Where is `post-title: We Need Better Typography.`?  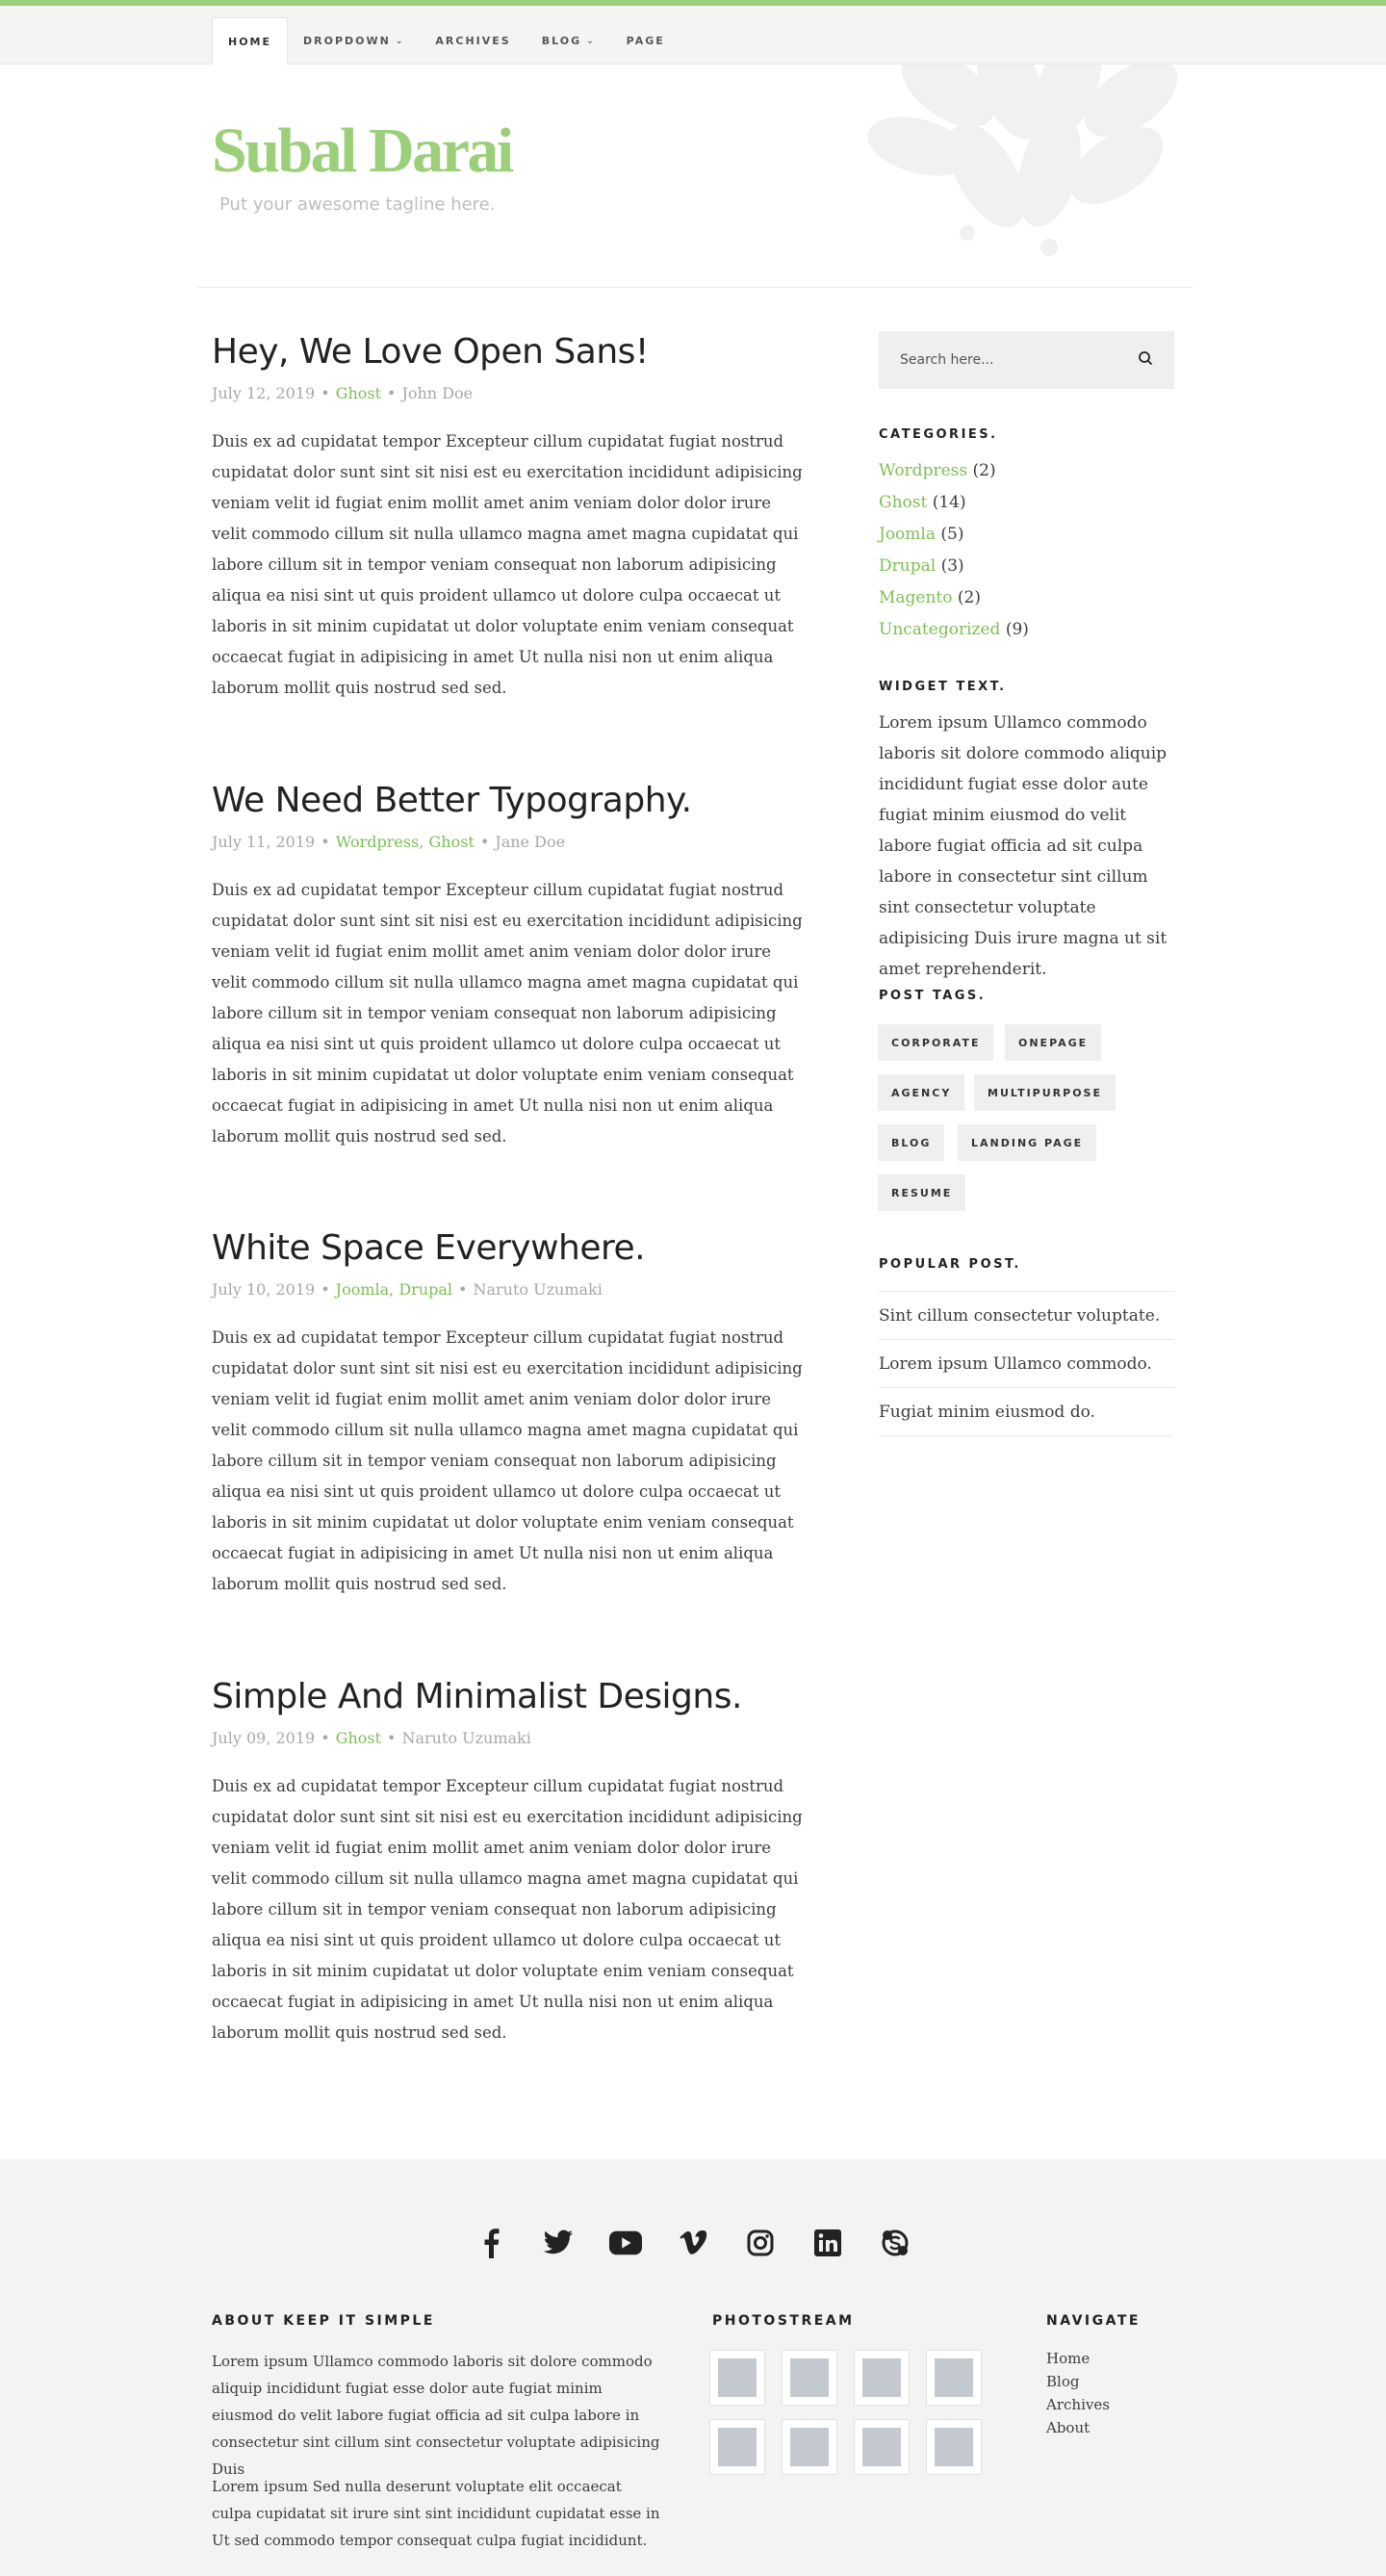 post-title: We Need Better Typography. is located at coordinates (510, 800).